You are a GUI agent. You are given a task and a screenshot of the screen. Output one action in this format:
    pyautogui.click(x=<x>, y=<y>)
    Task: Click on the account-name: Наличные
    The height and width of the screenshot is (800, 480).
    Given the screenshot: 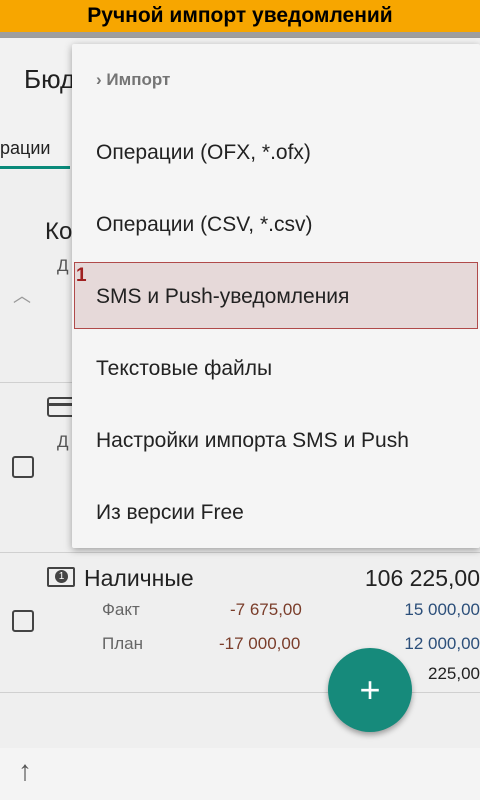 What is the action you would take?
    pyautogui.click(x=139, y=578)
    